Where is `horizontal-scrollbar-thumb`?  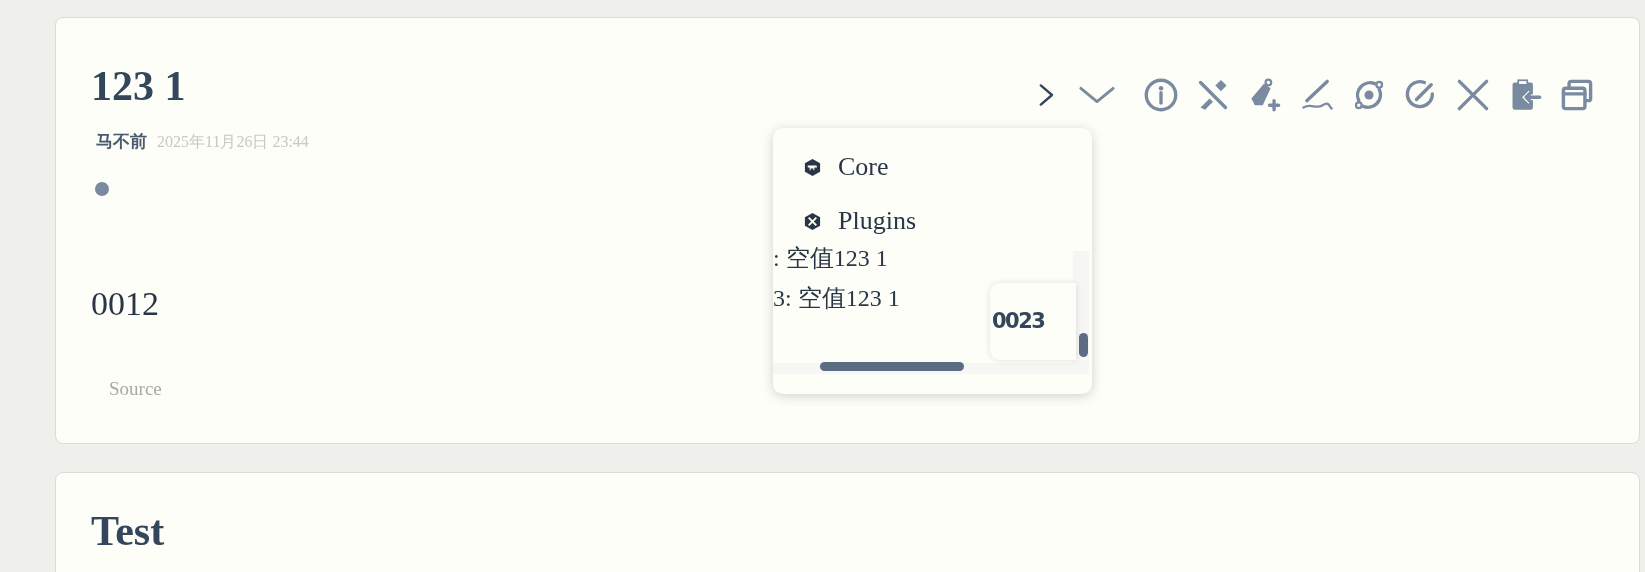 horizontal-scrollbar-thumb is located at coordinates (892, 366).